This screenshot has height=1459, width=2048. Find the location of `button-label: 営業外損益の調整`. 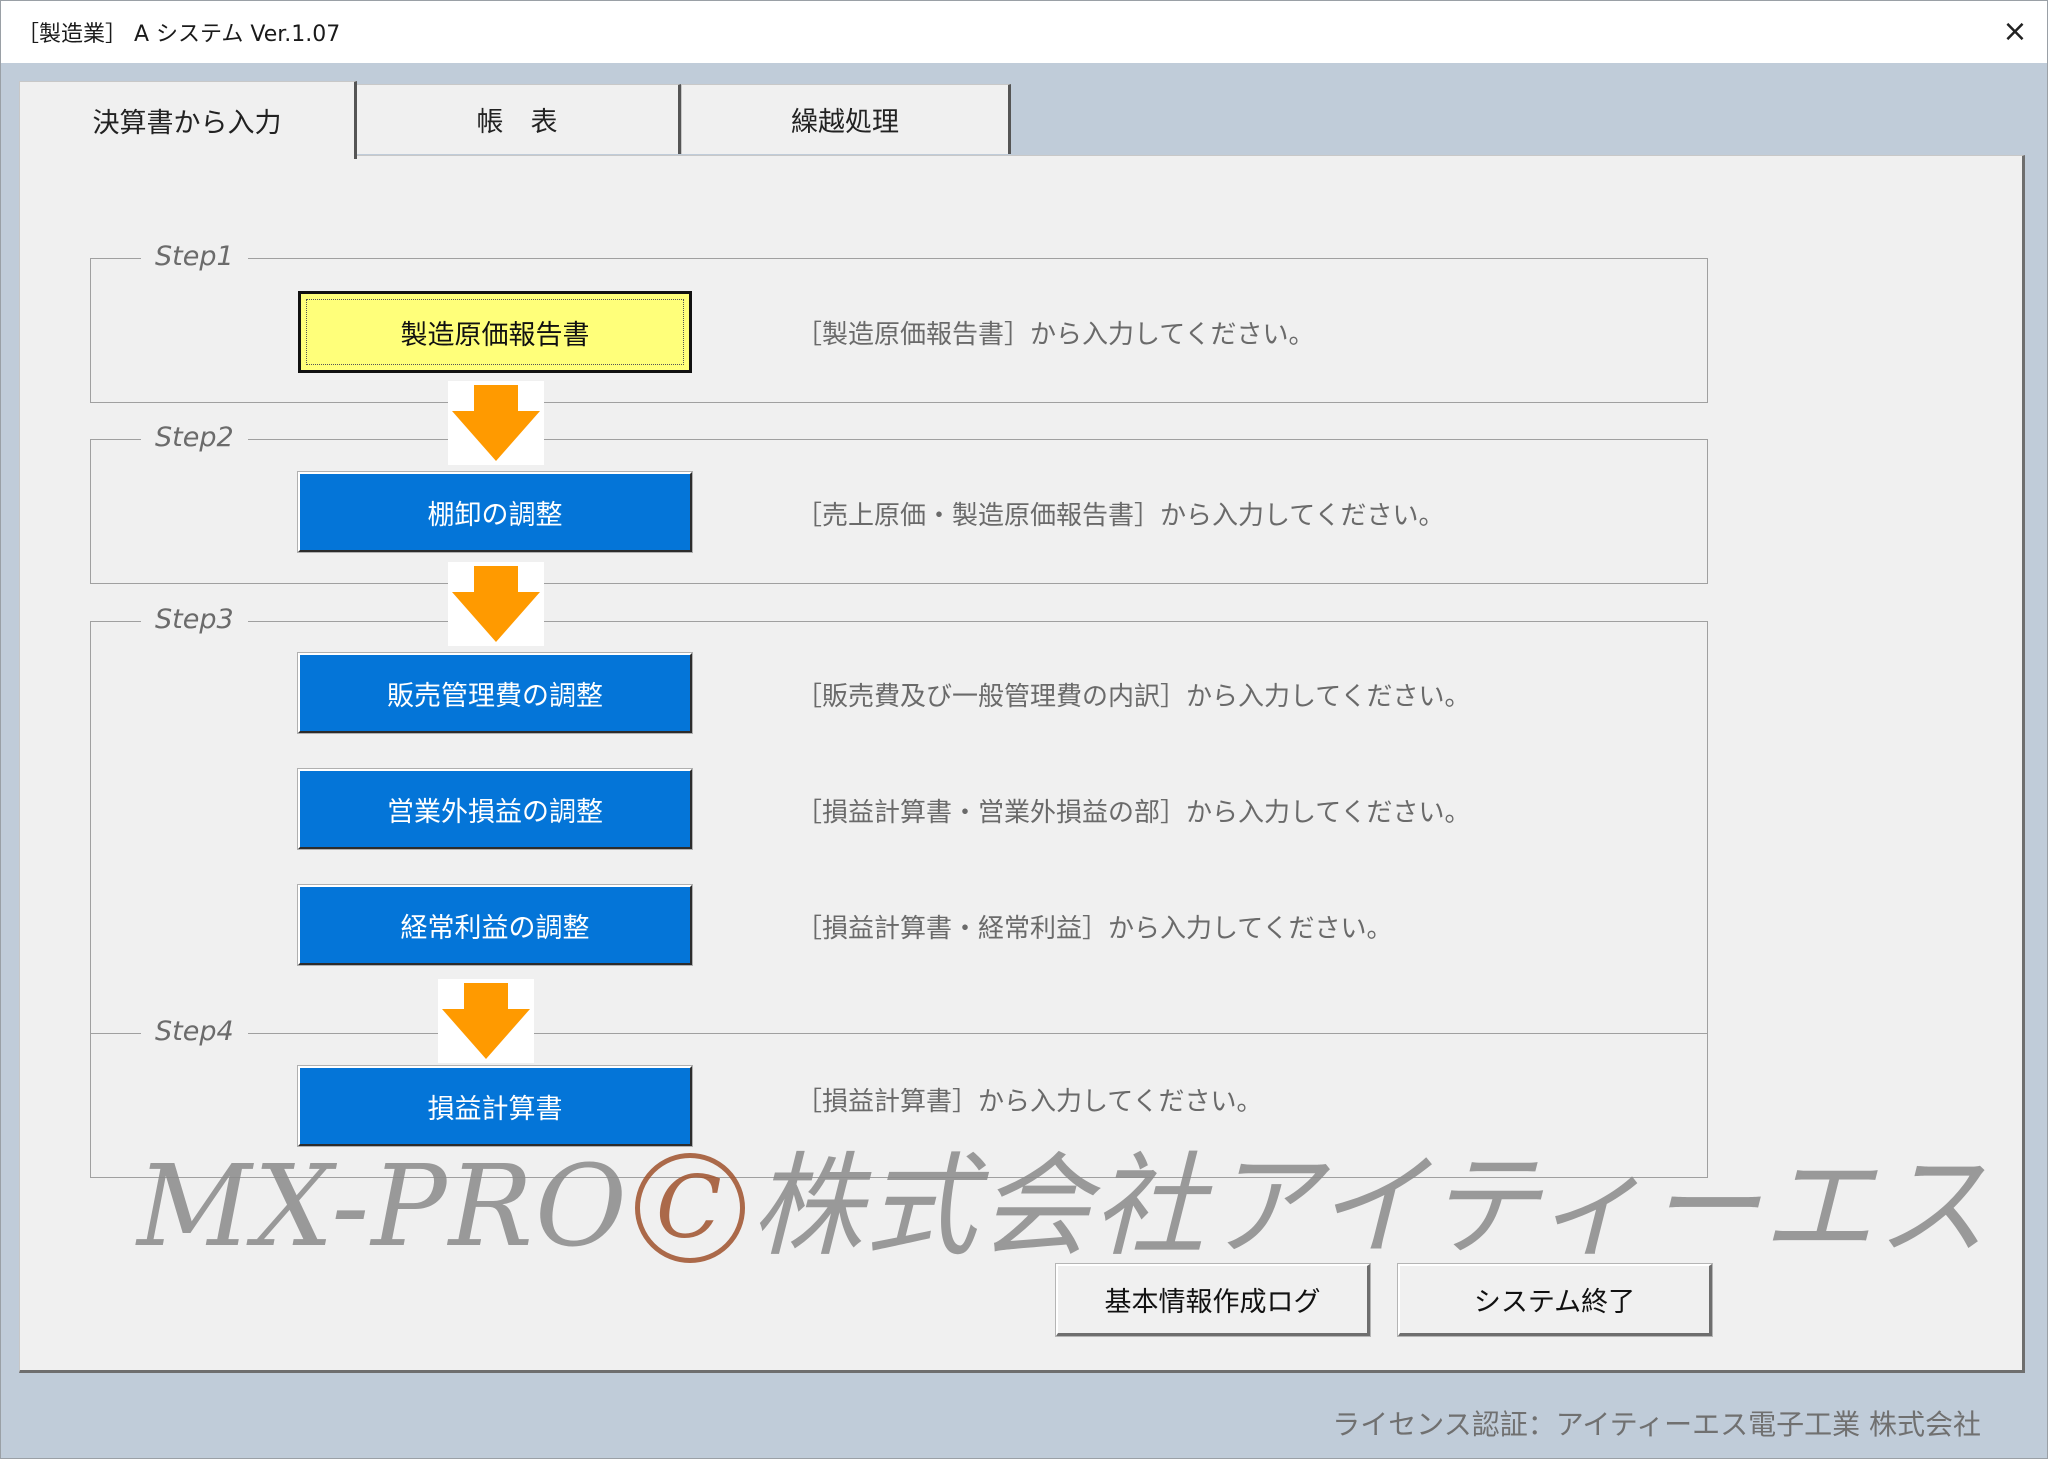

button-label: 営業外損益の調整 is located at coordinates (495, 812).